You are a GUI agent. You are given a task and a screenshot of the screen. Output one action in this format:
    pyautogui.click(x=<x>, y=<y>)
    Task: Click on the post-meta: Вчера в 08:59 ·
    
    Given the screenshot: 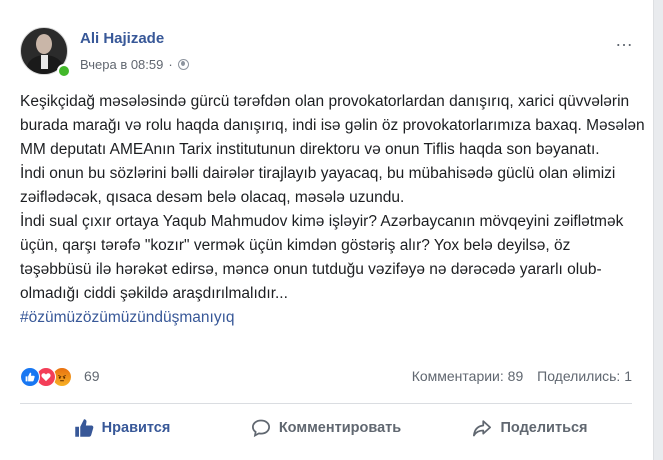 What is the action you would take?
    pyautogui.click(x=134, y=64)
    